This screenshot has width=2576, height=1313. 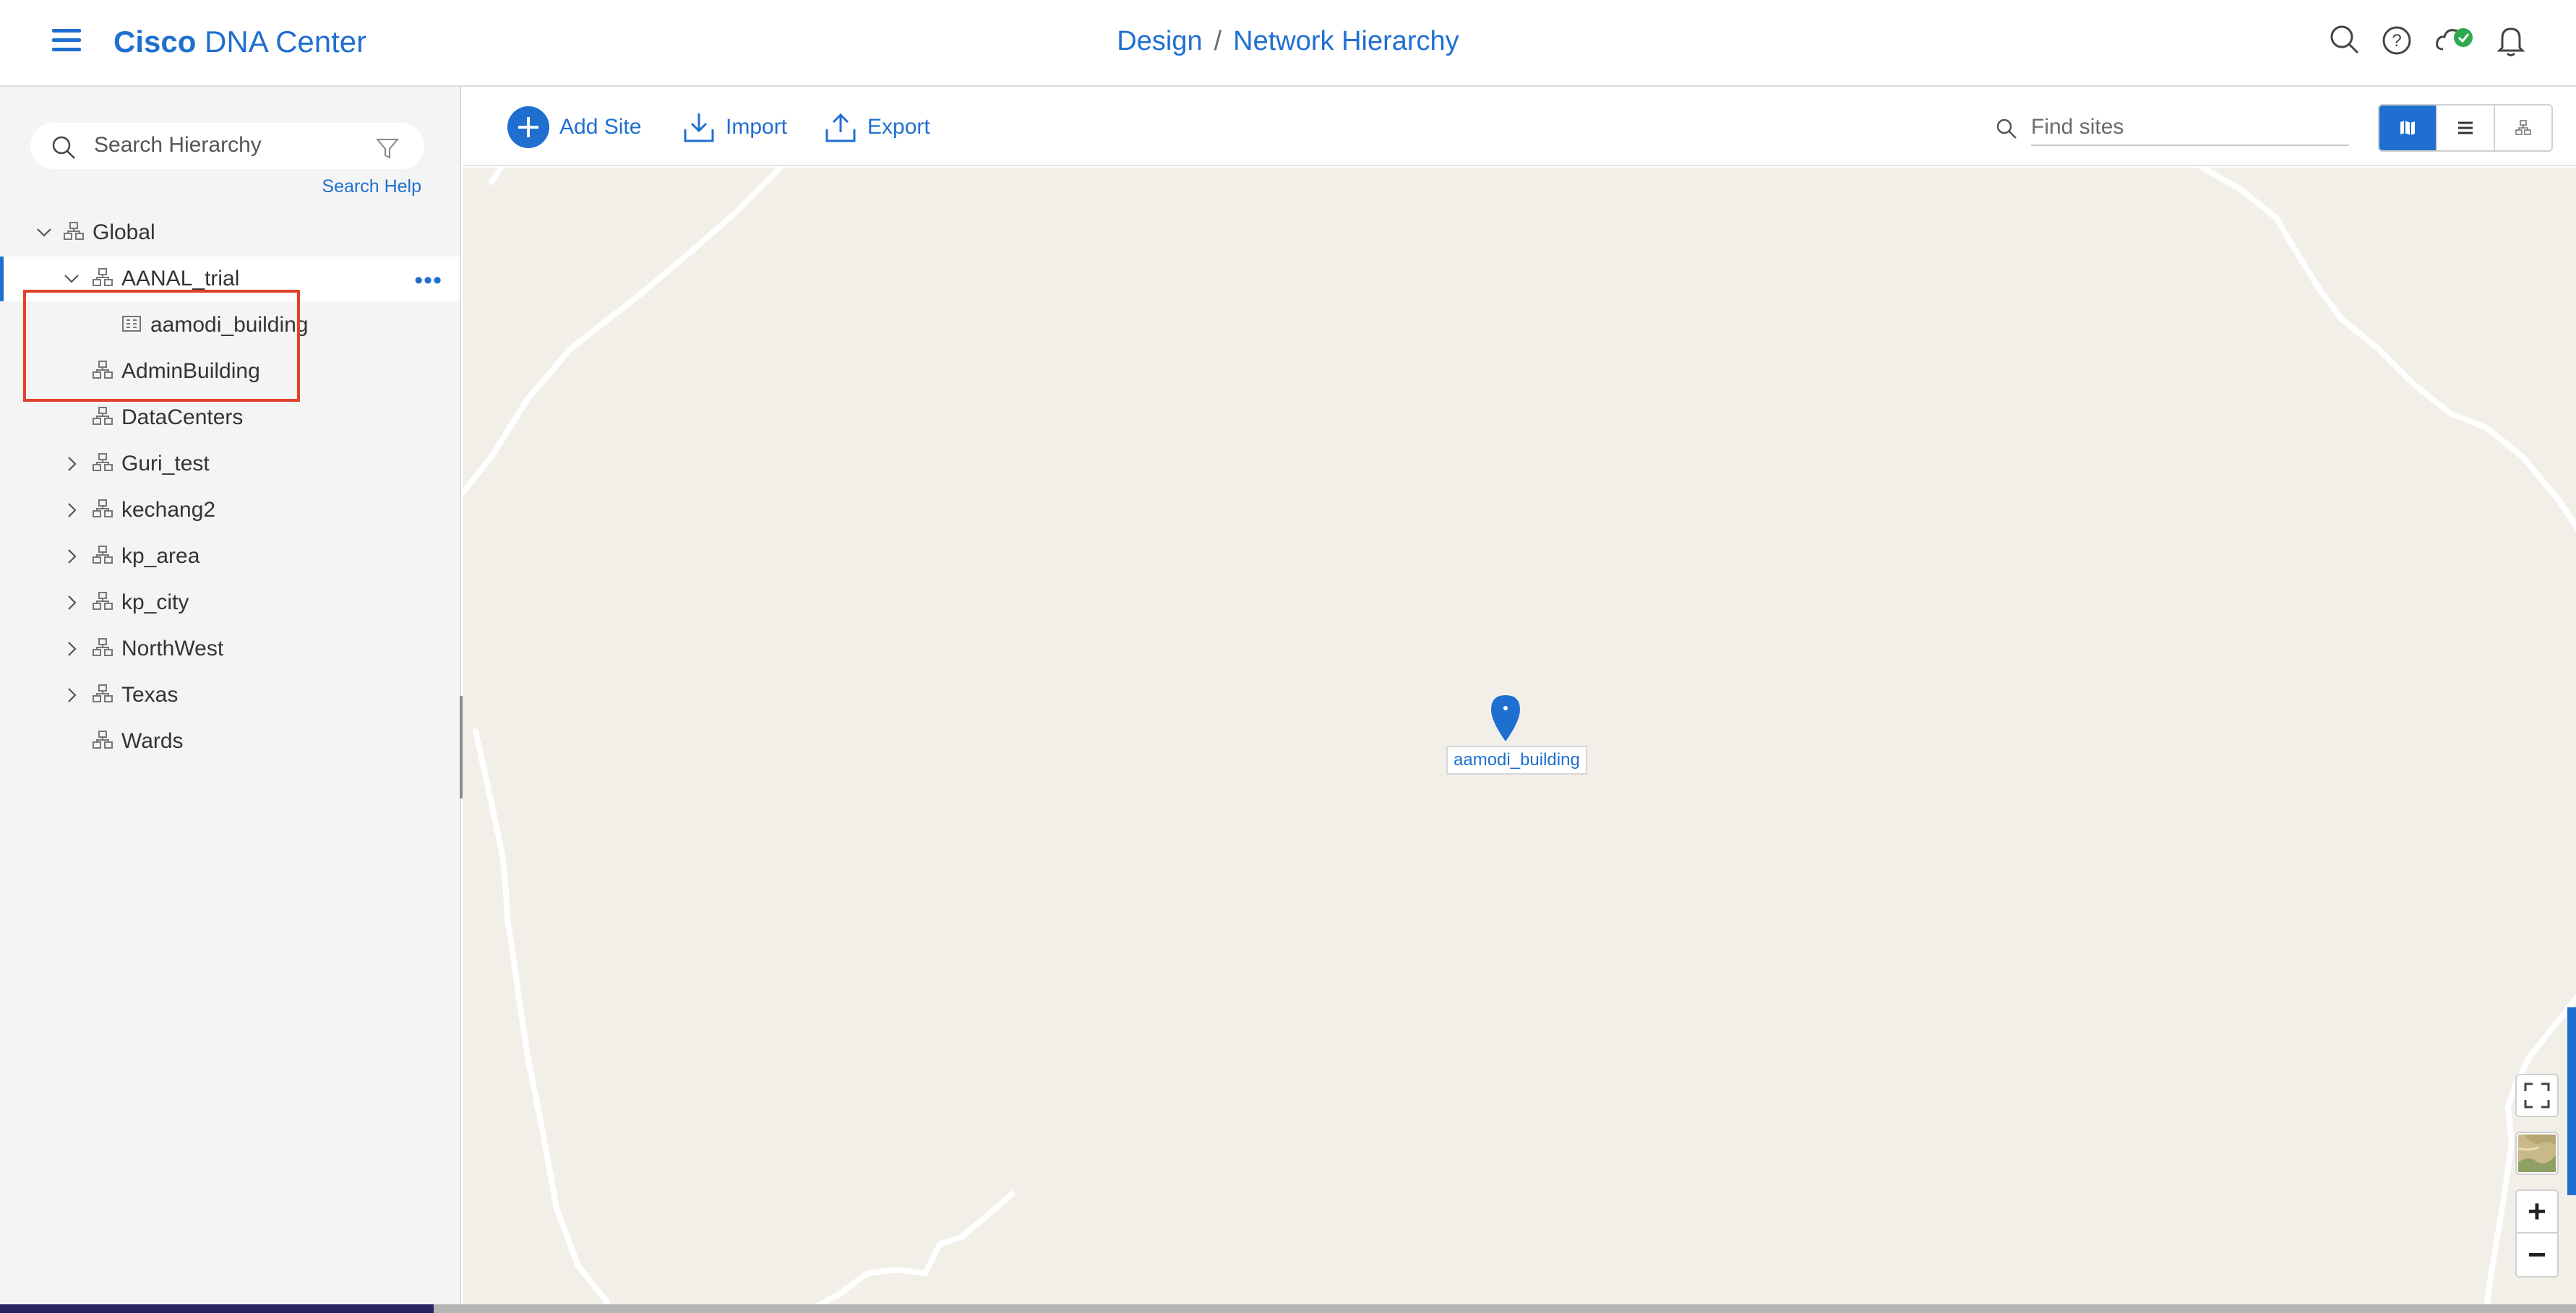 I want to click on export-label: Export, so click(x=899, y=127).